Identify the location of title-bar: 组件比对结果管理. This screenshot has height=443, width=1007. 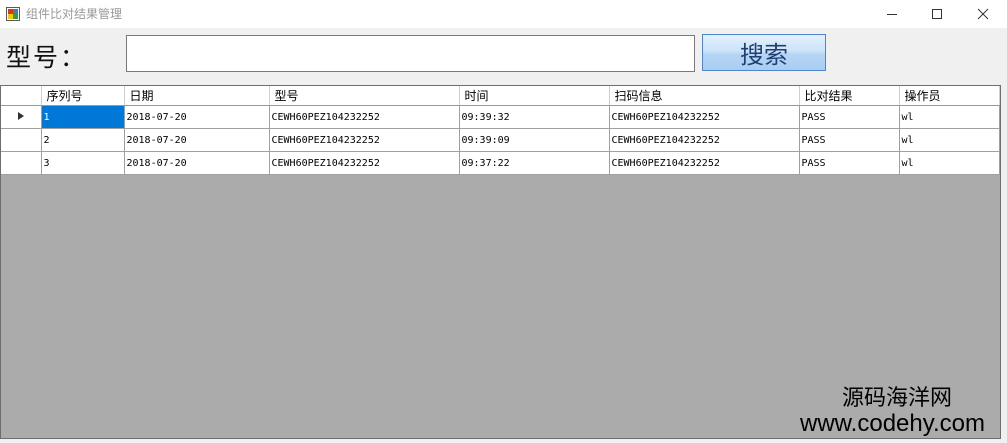
(503, 14).